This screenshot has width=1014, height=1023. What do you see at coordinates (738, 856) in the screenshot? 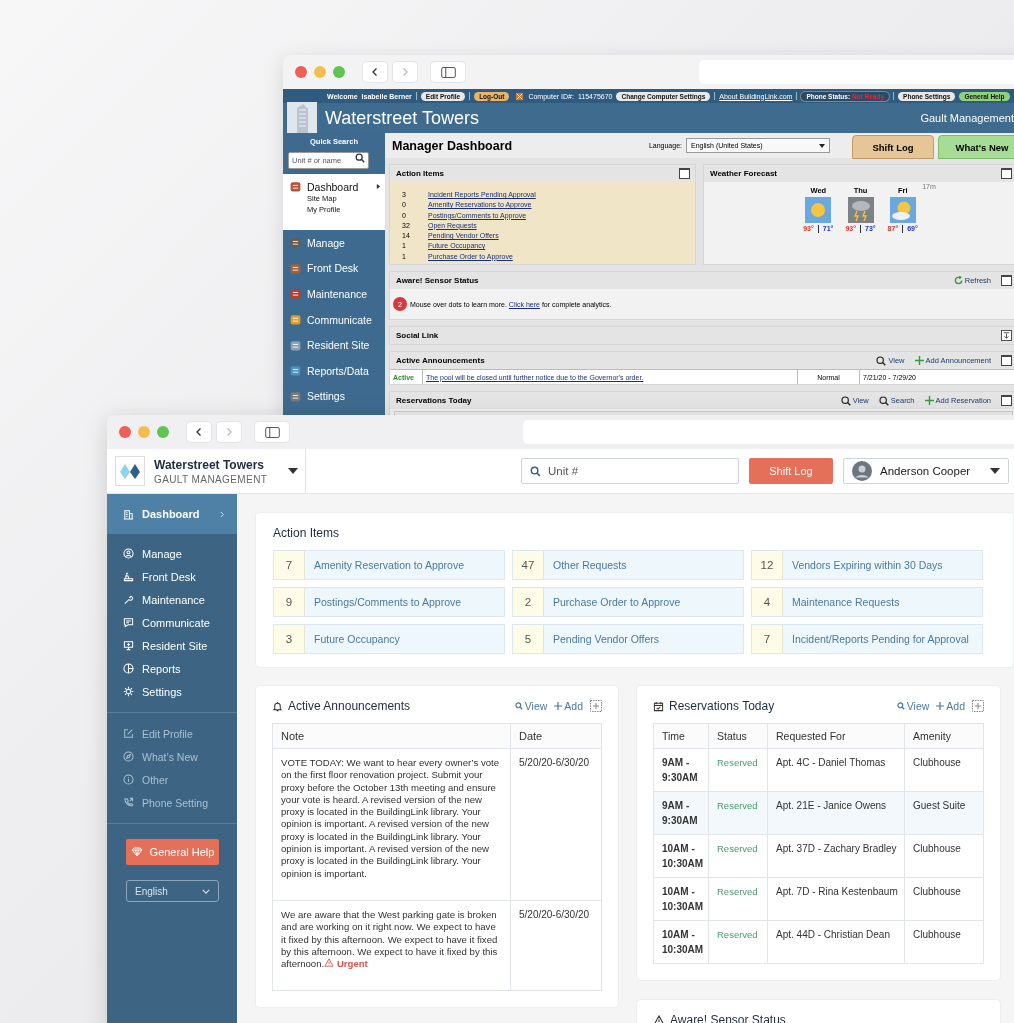
I see `status-cell: Reserved` at bounding box center [738, 856].